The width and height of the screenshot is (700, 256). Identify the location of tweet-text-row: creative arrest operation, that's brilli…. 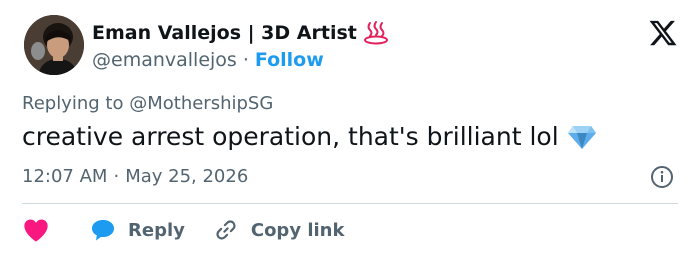
(309, 136).